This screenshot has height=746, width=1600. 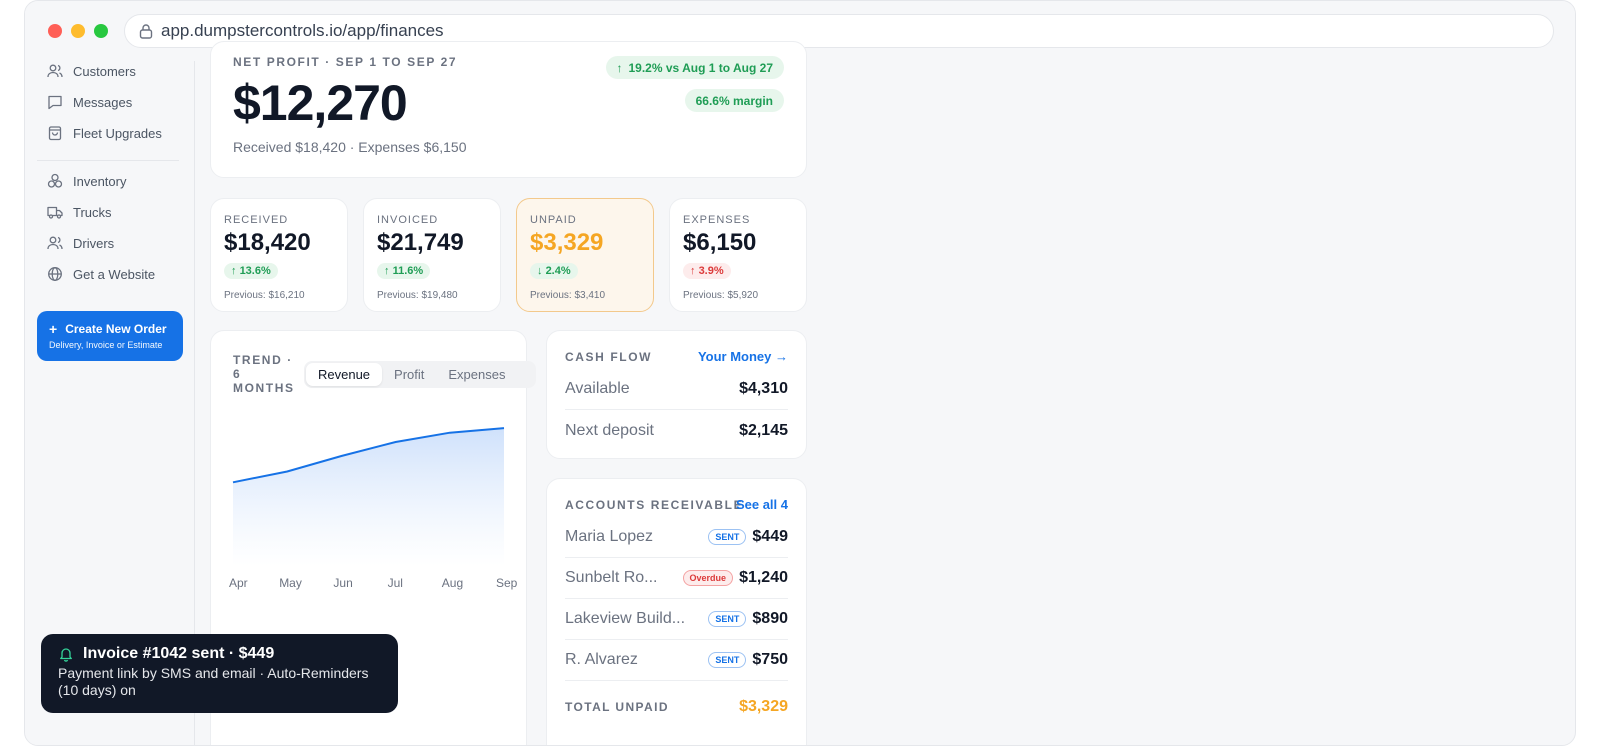 What do you see at coordinates (267, 242) in the screenshot?
I see `stat-value: $18,420` at bounding box center [267, 242].